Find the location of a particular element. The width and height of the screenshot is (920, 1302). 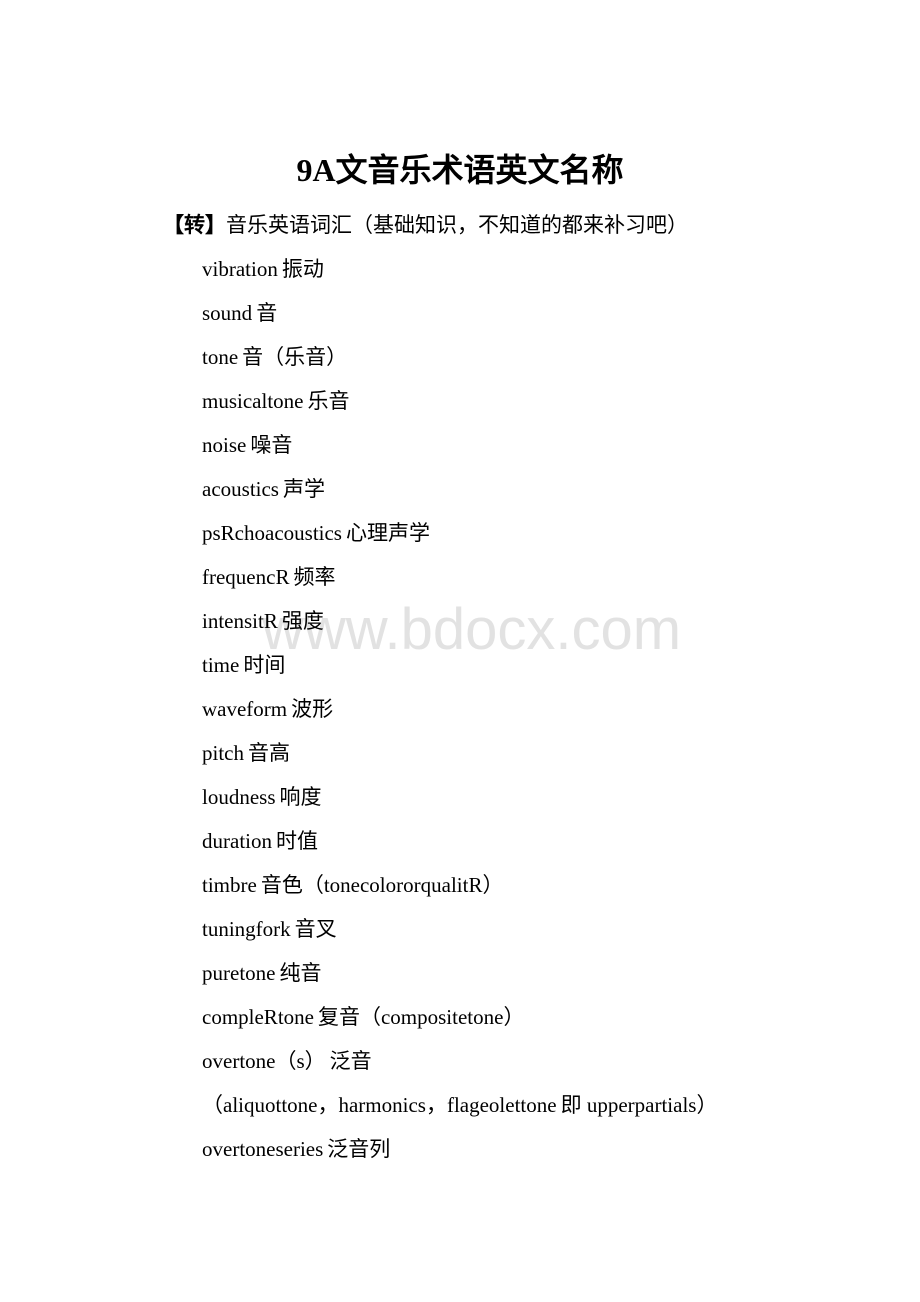

term-item: sound 音 is located at coordinates (459, 319).